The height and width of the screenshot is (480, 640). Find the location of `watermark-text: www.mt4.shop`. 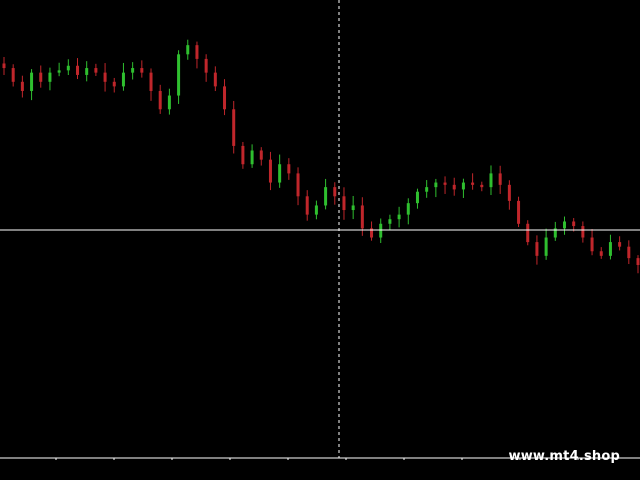

watermark-text: www.mt4.shop is located at coordinates (564, 456).